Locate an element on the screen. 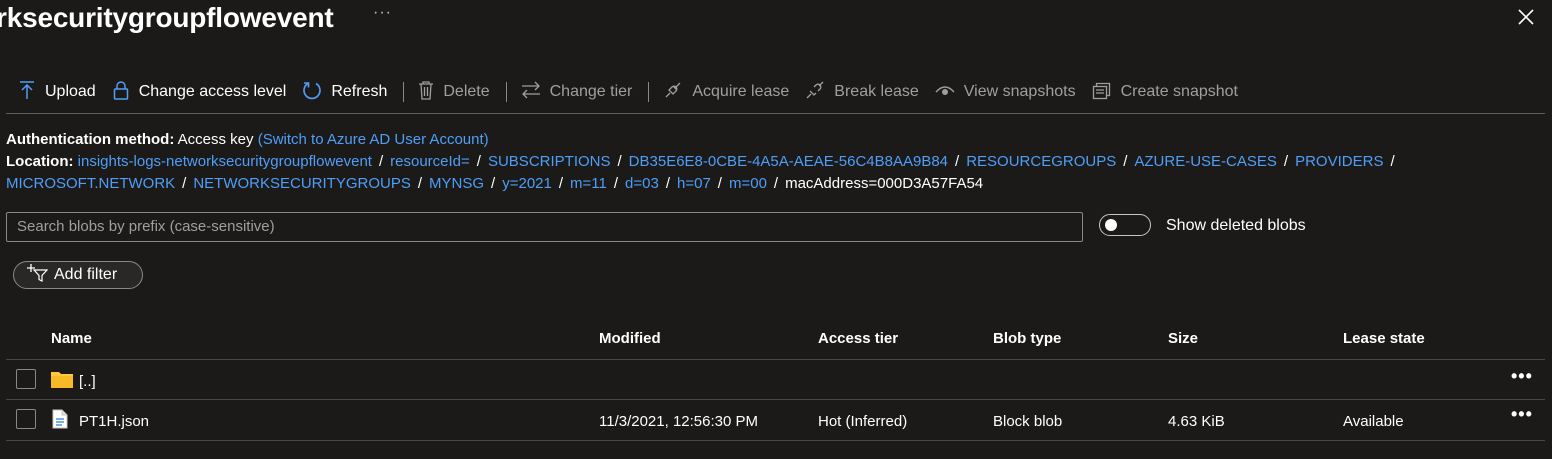  upload-button: Upload is located at coordinates (57, 92).